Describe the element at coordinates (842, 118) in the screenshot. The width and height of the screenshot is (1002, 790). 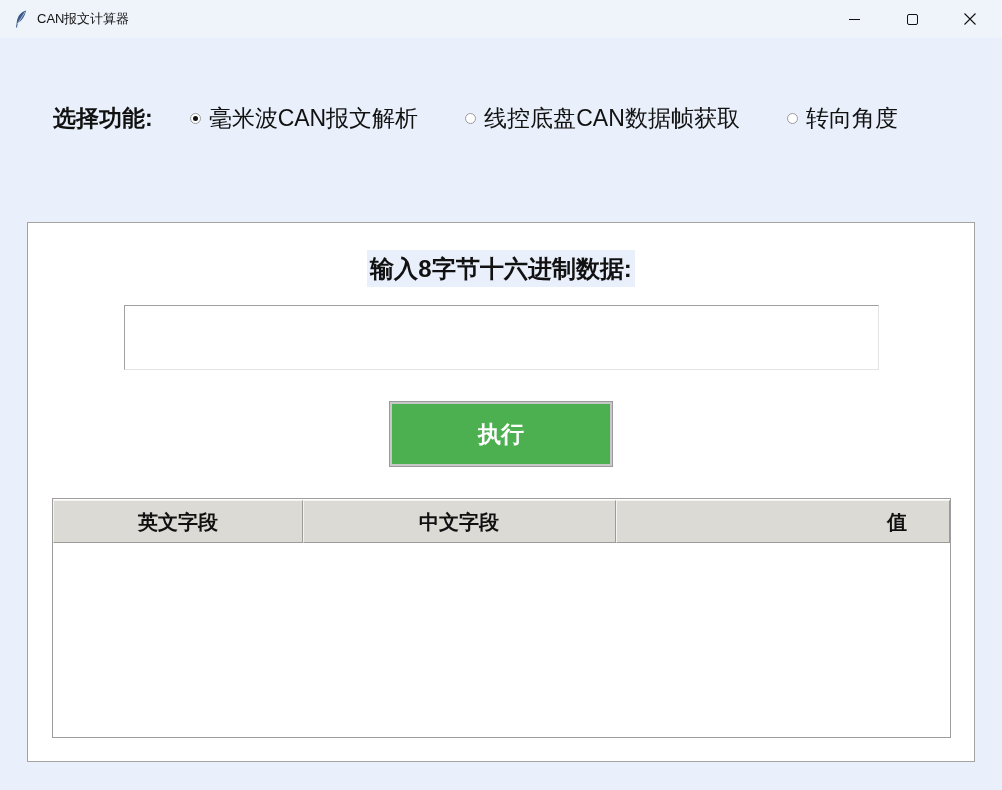
I see `radio-option: 转向角度` at that location.